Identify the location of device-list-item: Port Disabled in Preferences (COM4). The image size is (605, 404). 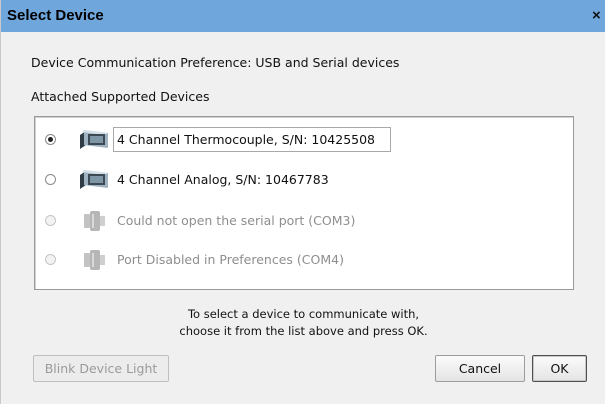
(304, 260).